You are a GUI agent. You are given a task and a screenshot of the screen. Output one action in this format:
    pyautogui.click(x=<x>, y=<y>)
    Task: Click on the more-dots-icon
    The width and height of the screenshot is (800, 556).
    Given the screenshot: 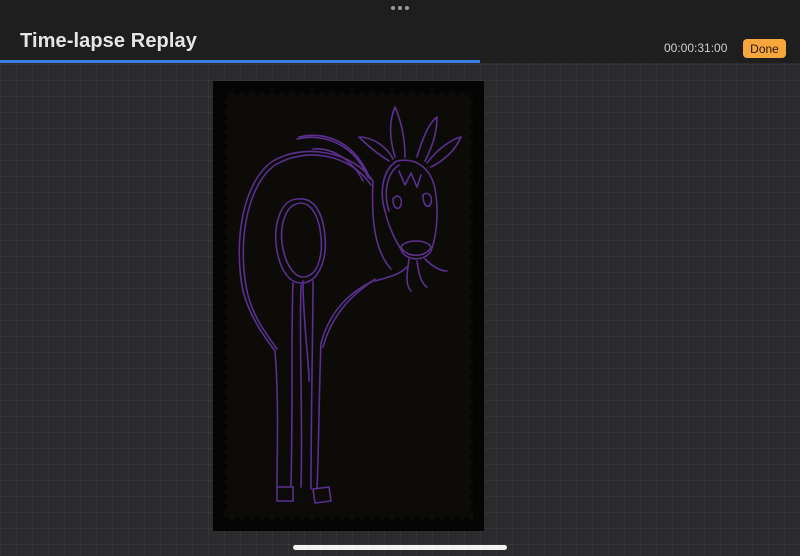 What is the action you would take?
    pyautogui.click(x=400, y=8)
    